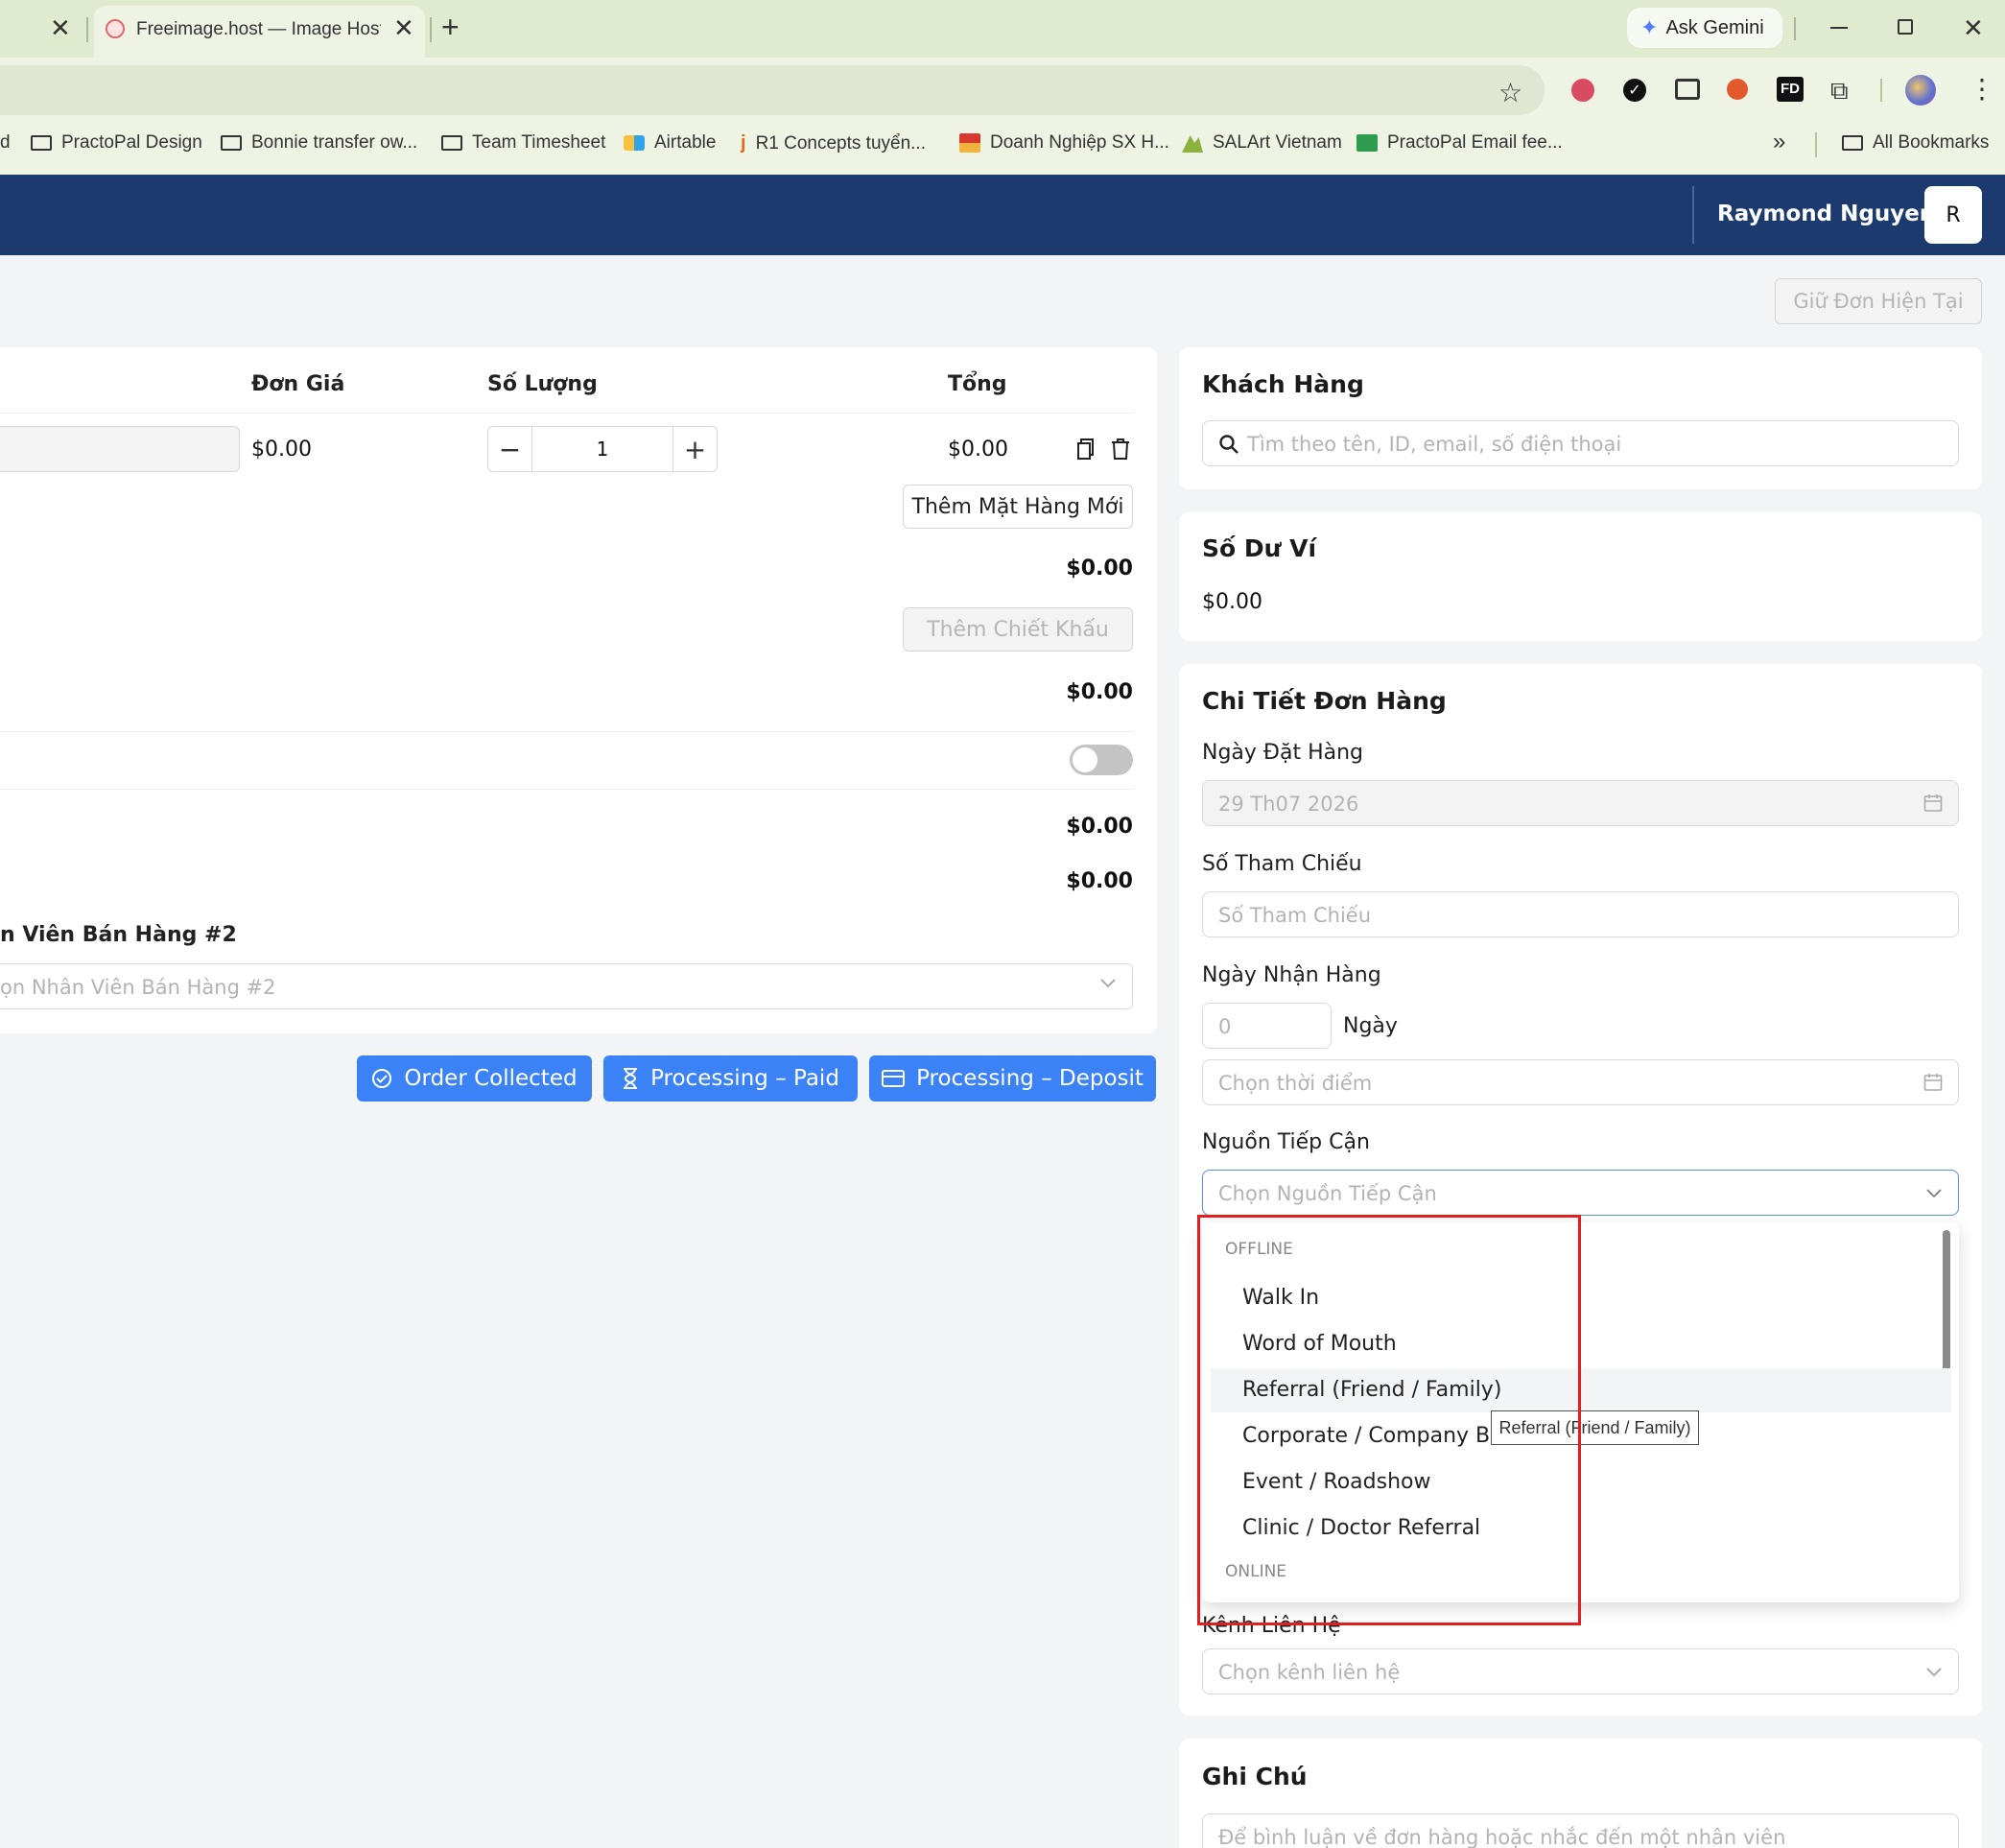  What do you see at coordinates (1982, 89) in the screenshot?
I see `browser-menu-icon: ⋮` at bounding box center [1982, 89].